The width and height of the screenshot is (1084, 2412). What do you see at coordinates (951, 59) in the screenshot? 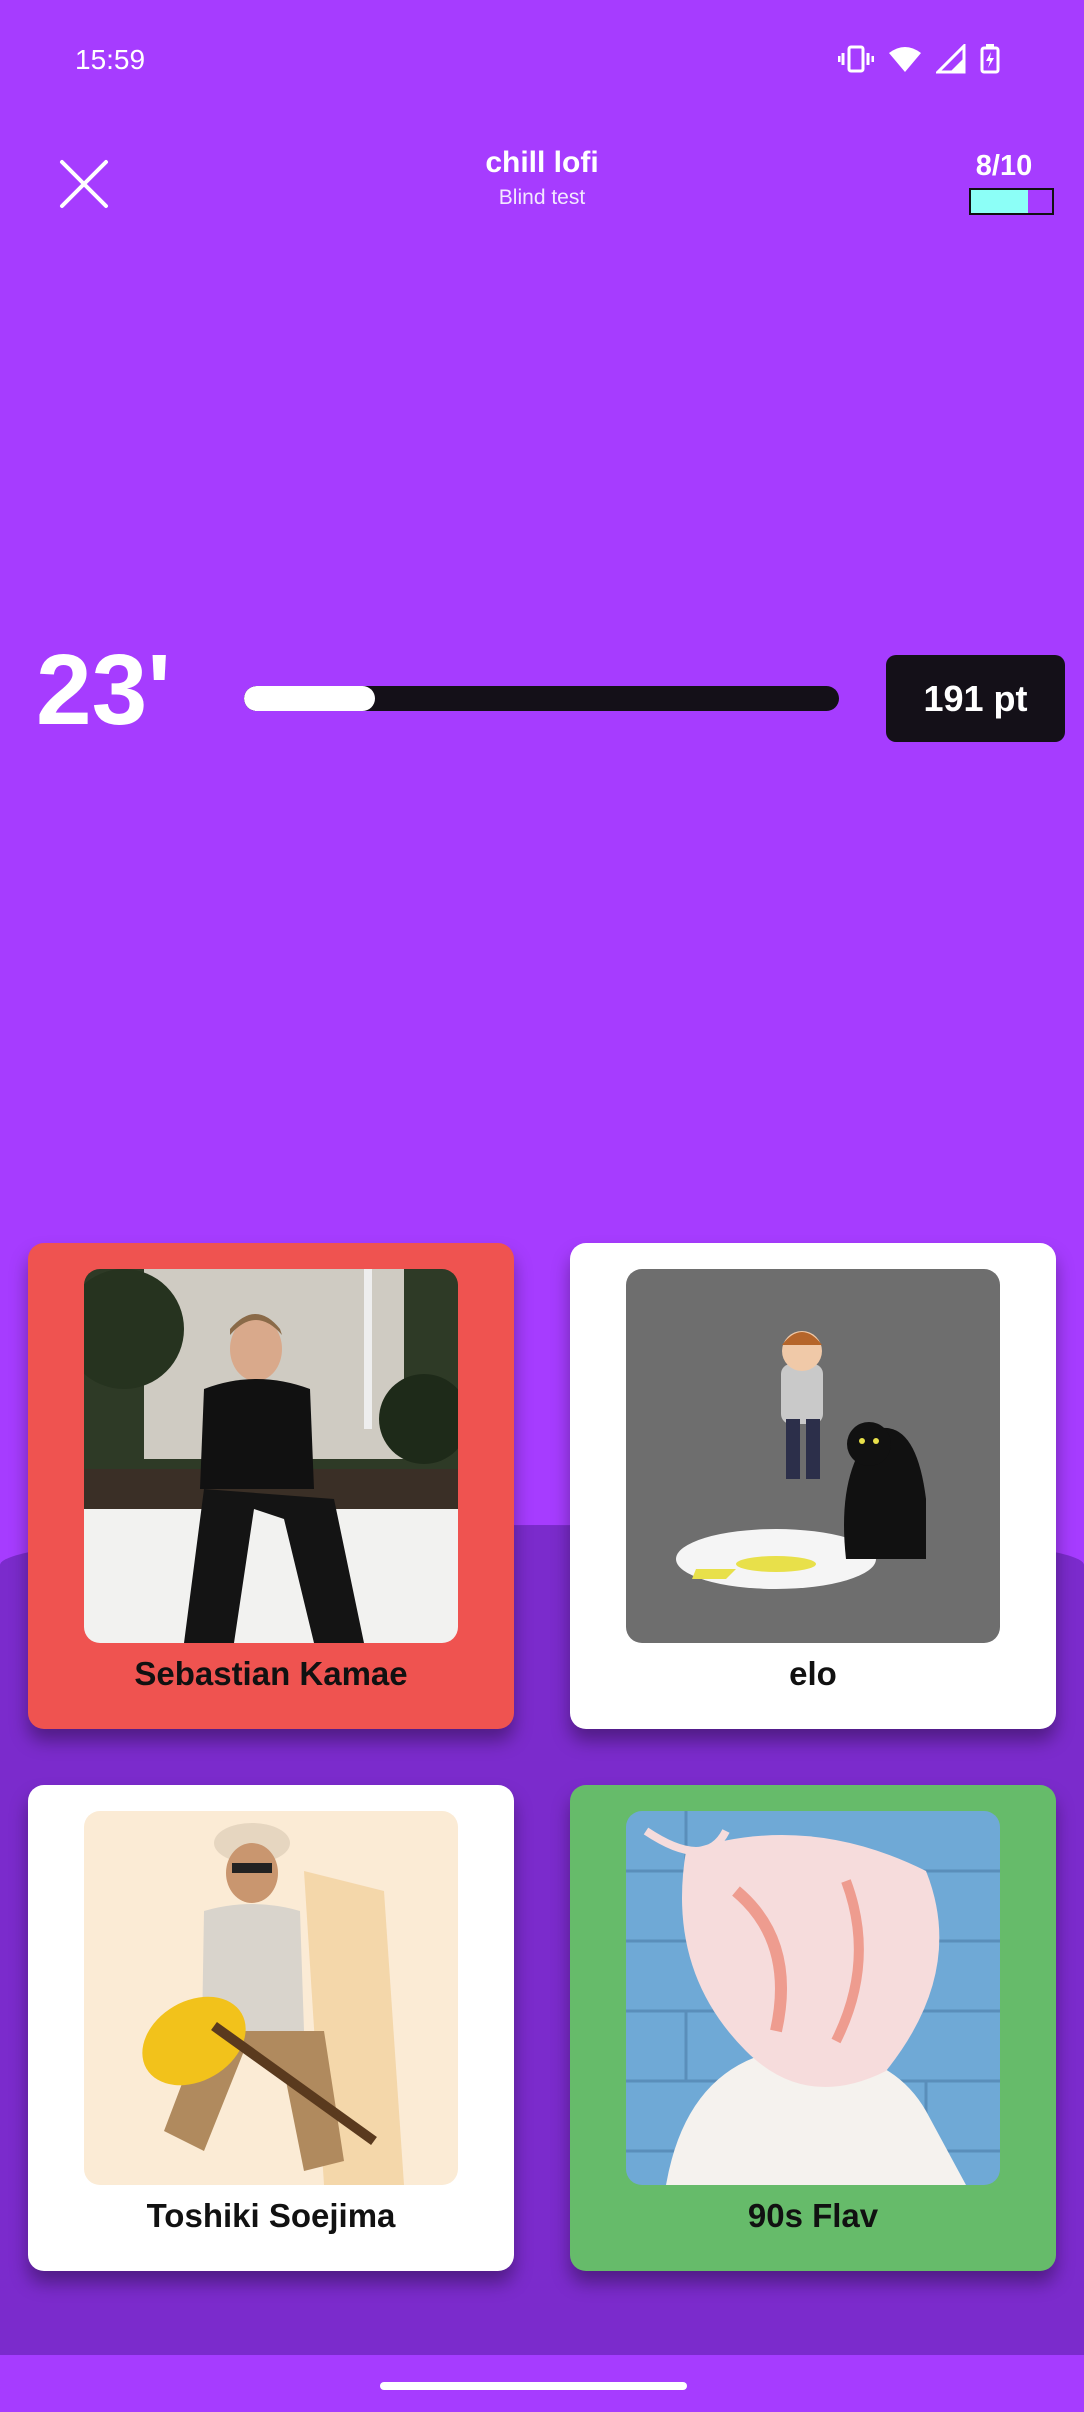
I see `signal-icon` at bounding box center [951, 59].